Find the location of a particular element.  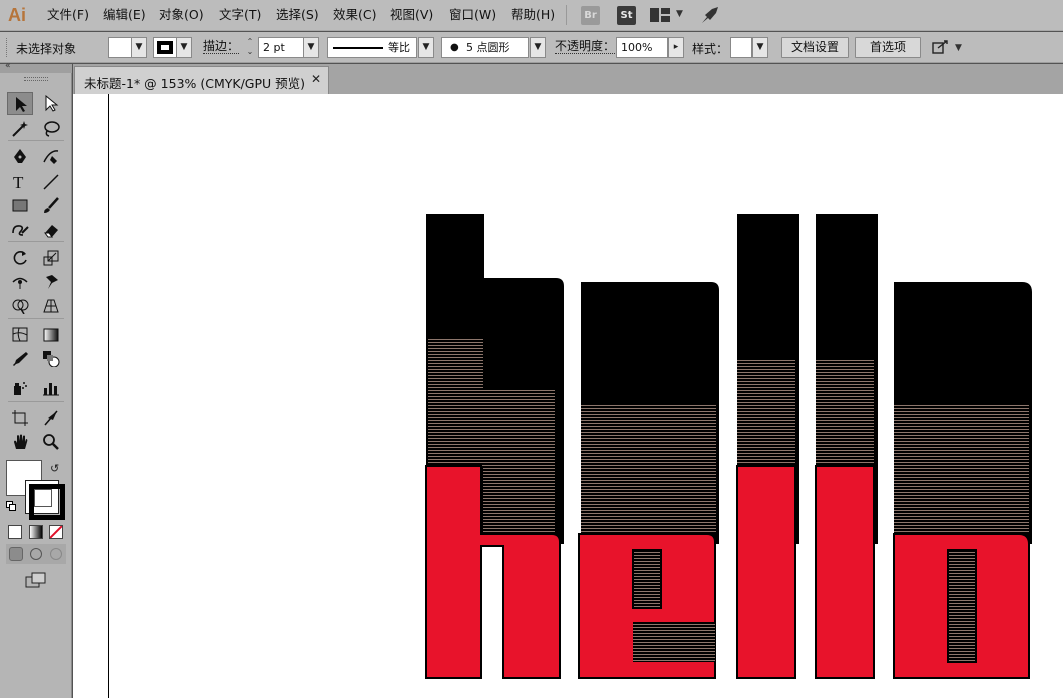

perspective-grid-tool is located at coordinates (51, 305).